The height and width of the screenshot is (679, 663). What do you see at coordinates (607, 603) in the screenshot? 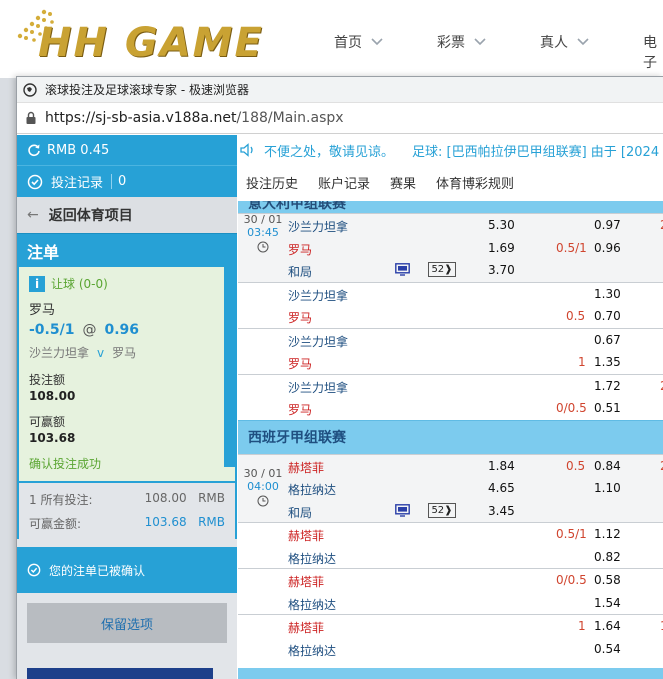
I see `odds-hcp-away: 1.54` at bounding box center [607, 603].